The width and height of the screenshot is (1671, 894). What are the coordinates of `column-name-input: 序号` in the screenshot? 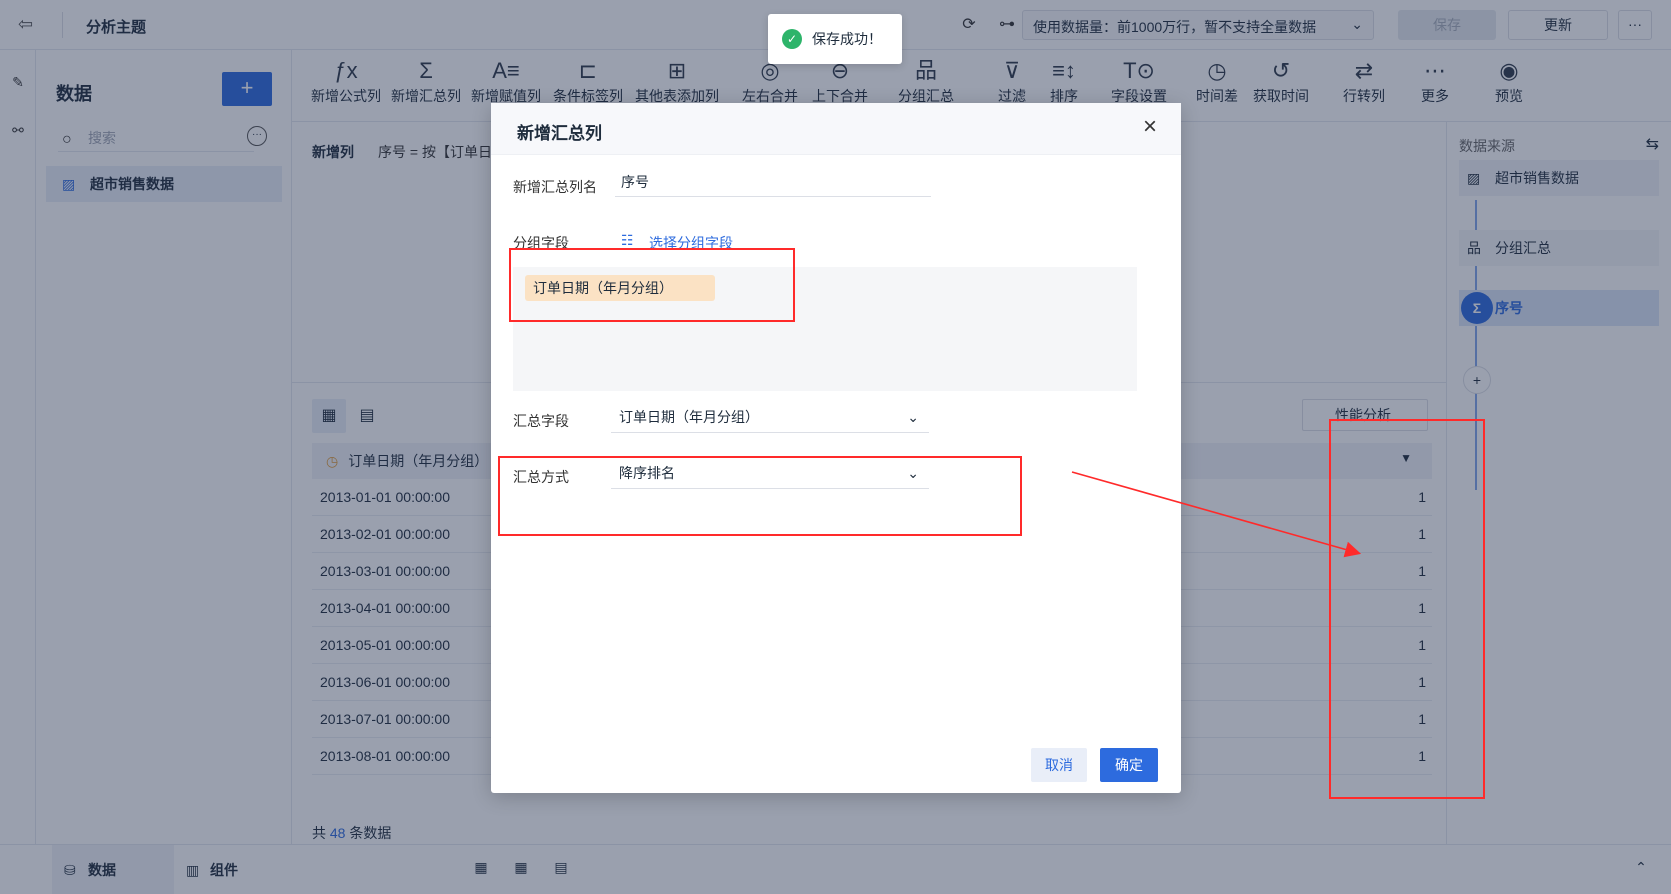 It's located at (773, 182).